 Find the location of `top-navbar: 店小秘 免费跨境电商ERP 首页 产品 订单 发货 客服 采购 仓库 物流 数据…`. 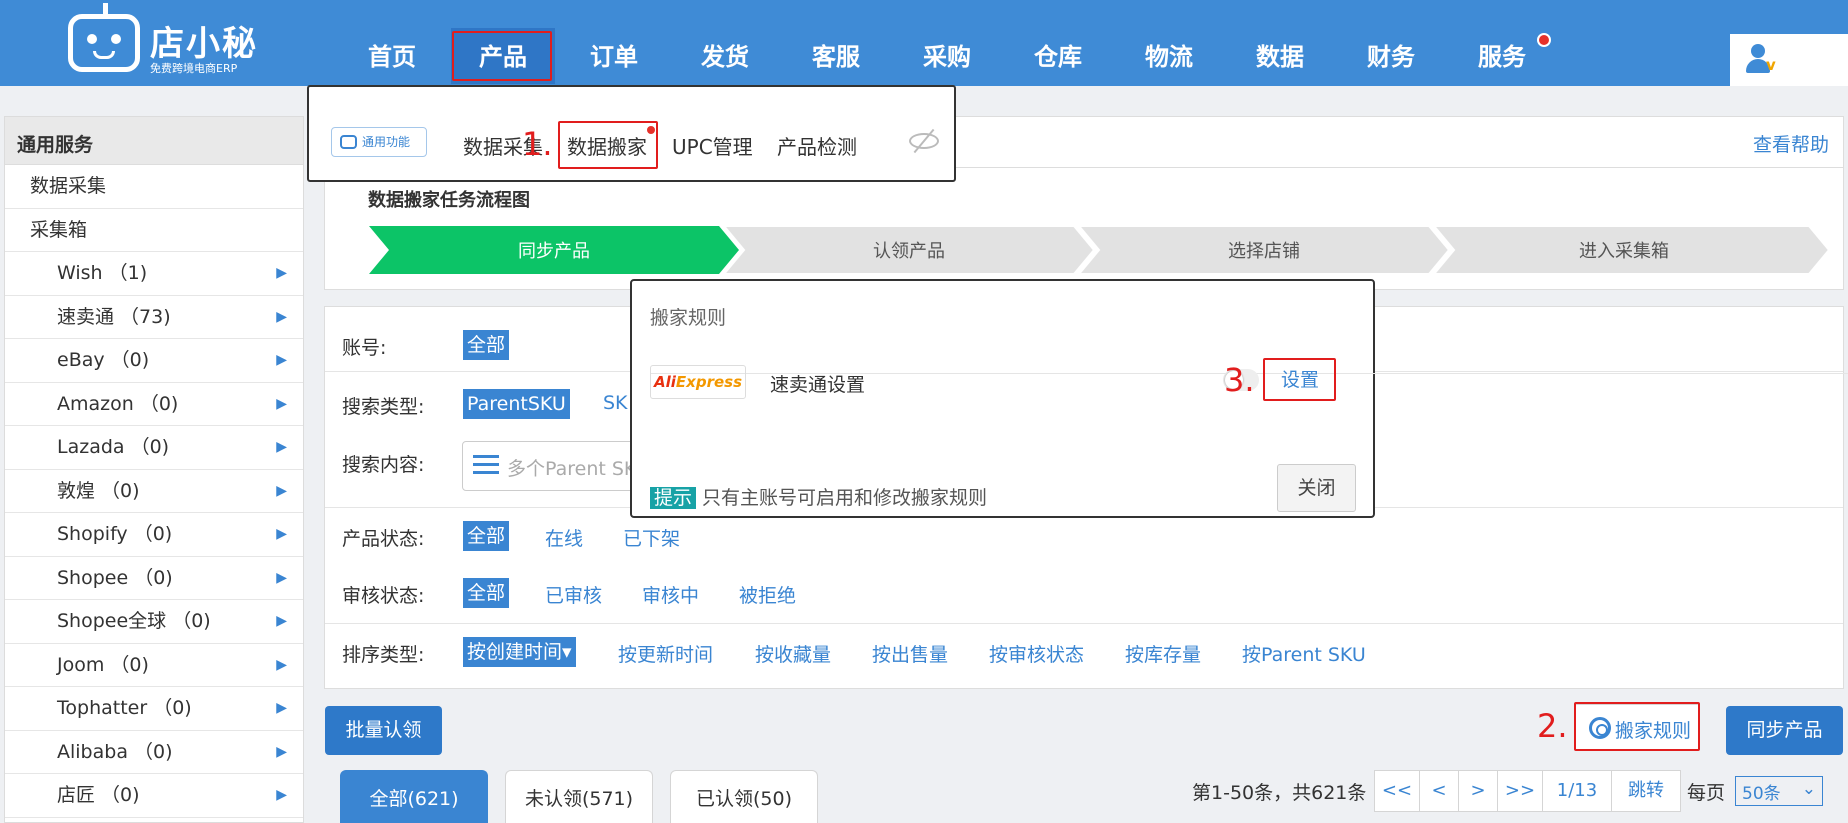

top-navbar: 店小秘 免费跨境电商ERP 首页 产品 订单 发货 客服 采购 仓库 物流 数据… is located at coordinates (924, 43).